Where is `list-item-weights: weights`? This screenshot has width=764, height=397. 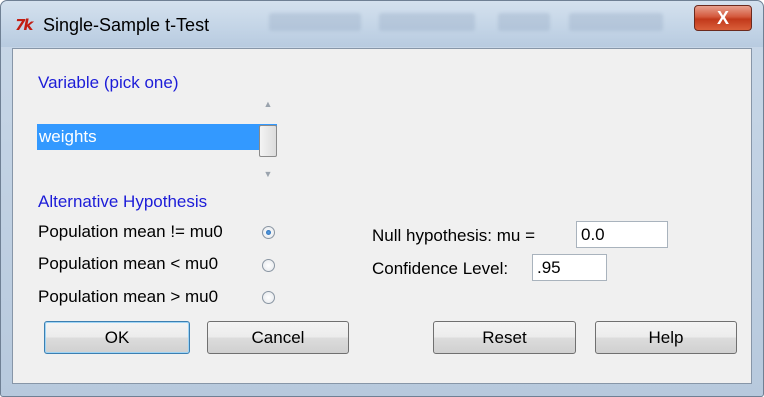
list-item-weights: weights is located at coordinates (157, 137).